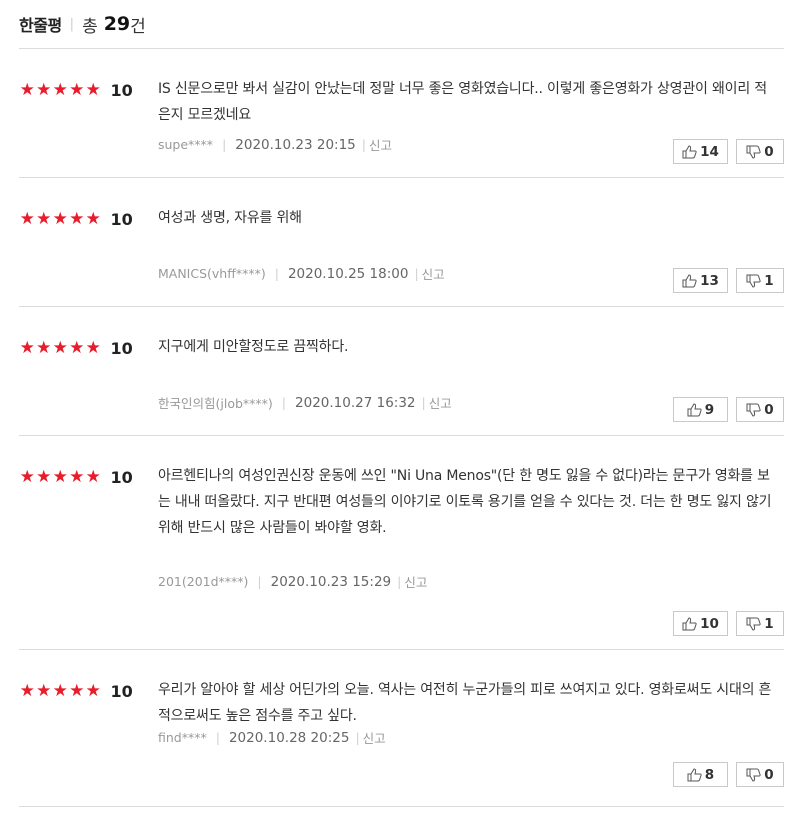  I want to click on total-suffix: 건, so click(138, 26).